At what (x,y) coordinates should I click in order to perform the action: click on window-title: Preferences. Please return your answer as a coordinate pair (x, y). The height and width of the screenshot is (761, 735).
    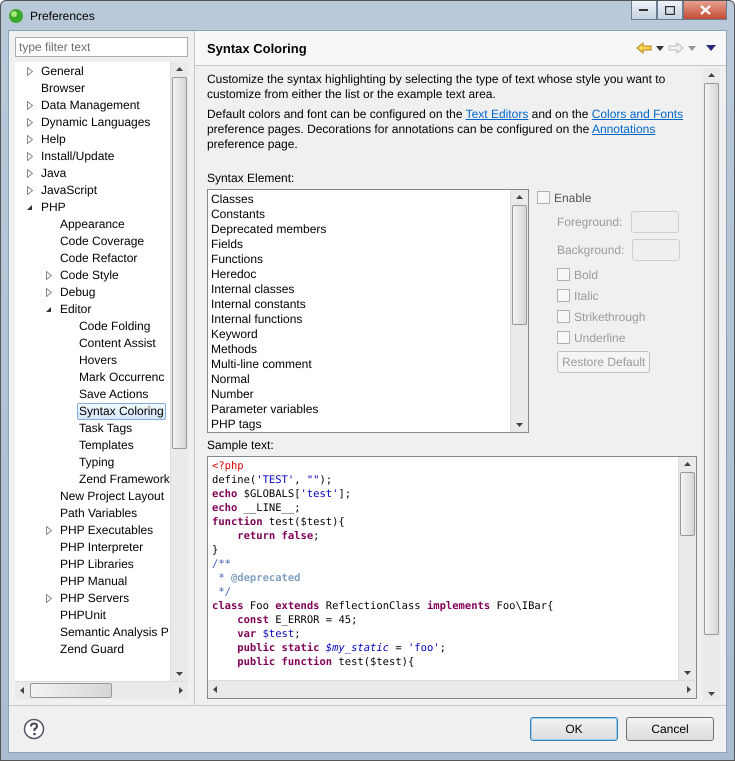
    Looking at the image, I should click on (62, 15).